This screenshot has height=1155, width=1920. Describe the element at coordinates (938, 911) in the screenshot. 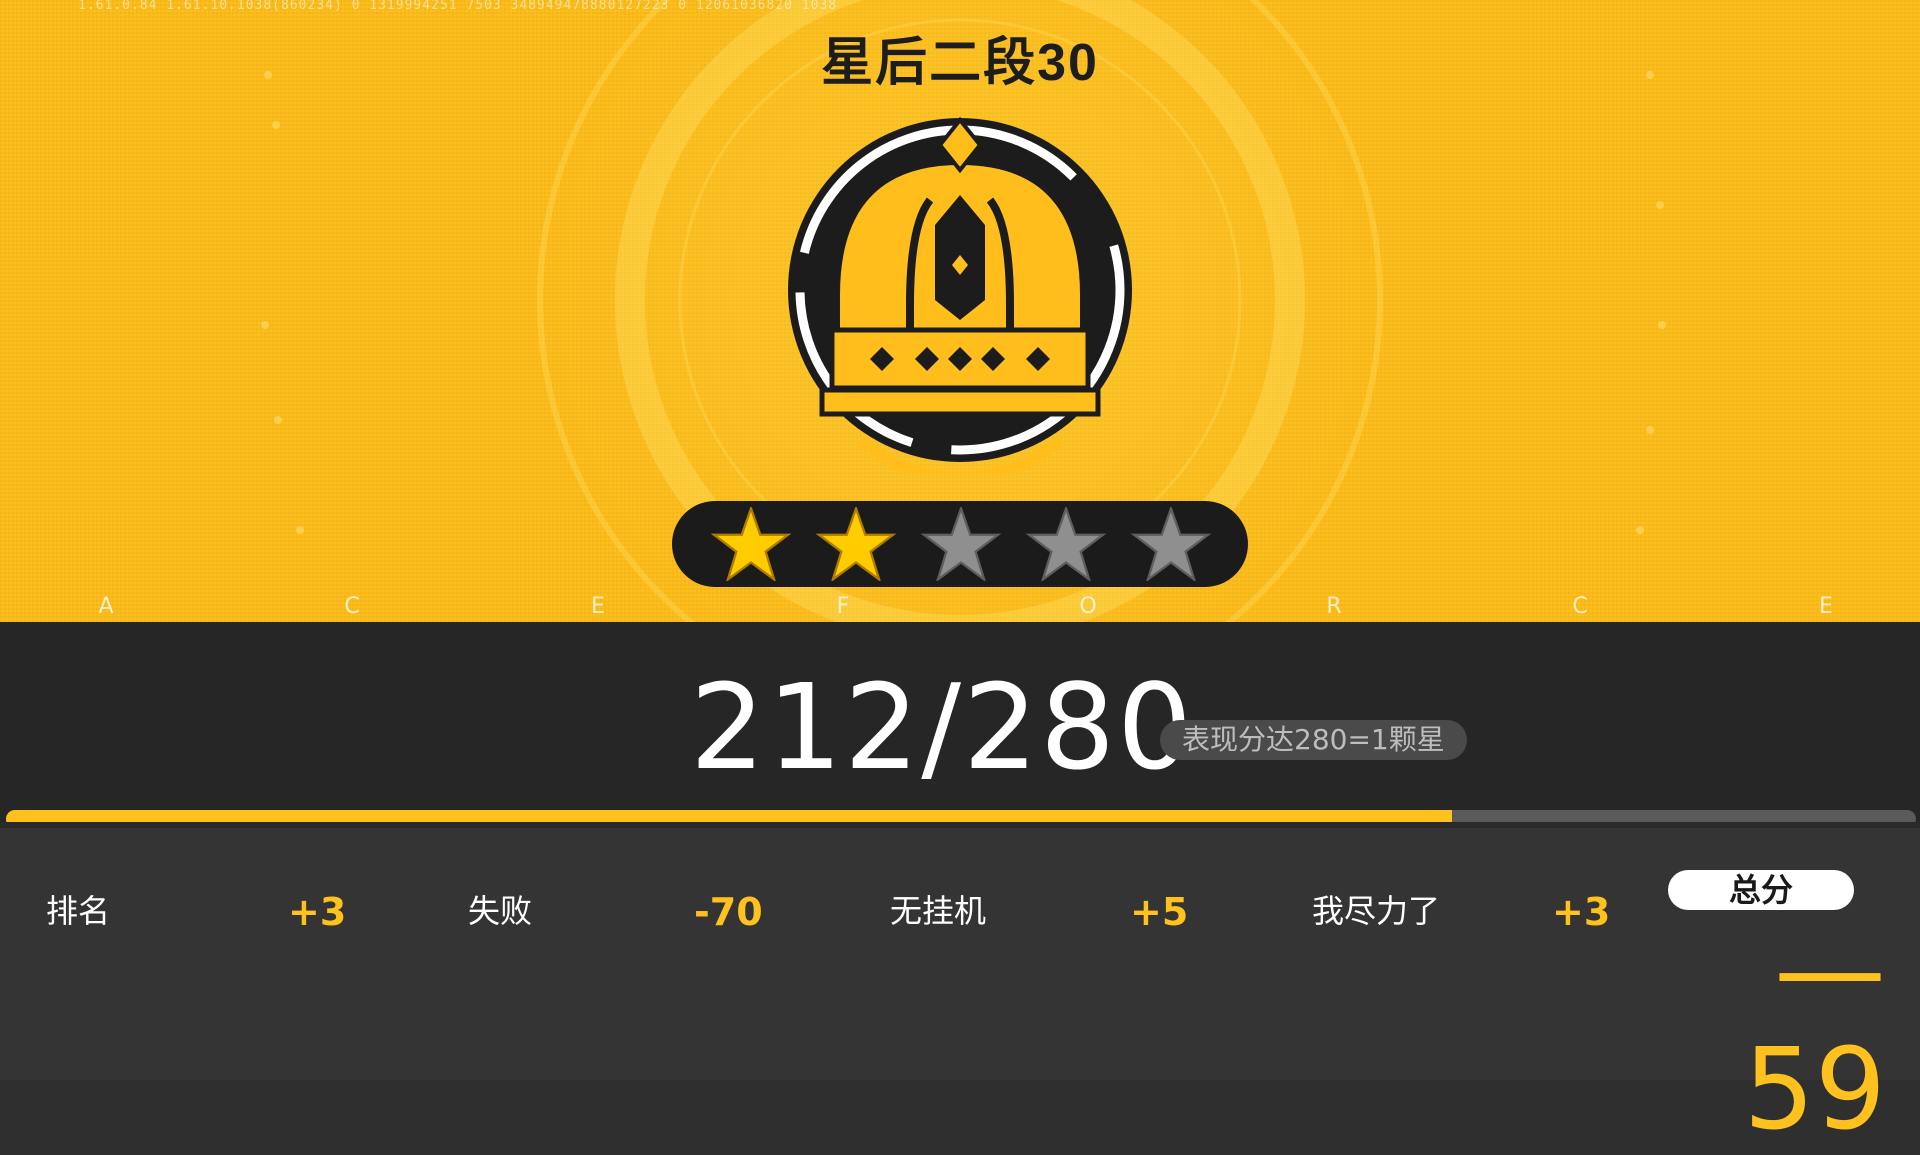

I see `stat-label-no-afk: 无挂机` at that location.